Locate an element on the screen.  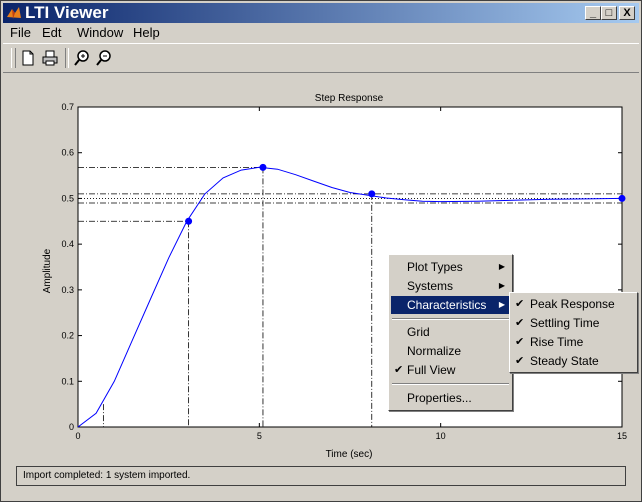
zoom-out-icon is located at coordinates (104, 58).